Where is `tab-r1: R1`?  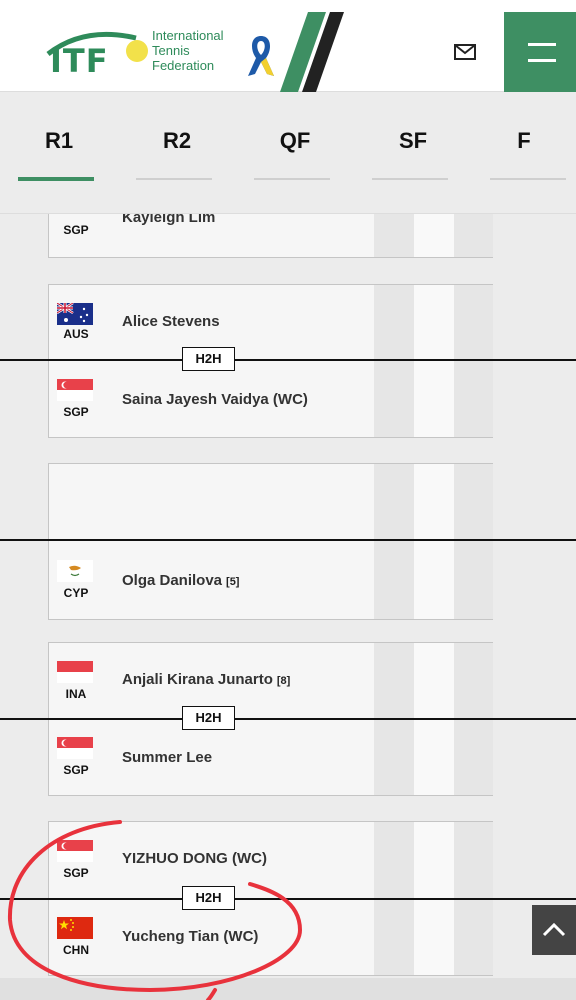
tab-r1: R1 is located at coordinates (59, 153).